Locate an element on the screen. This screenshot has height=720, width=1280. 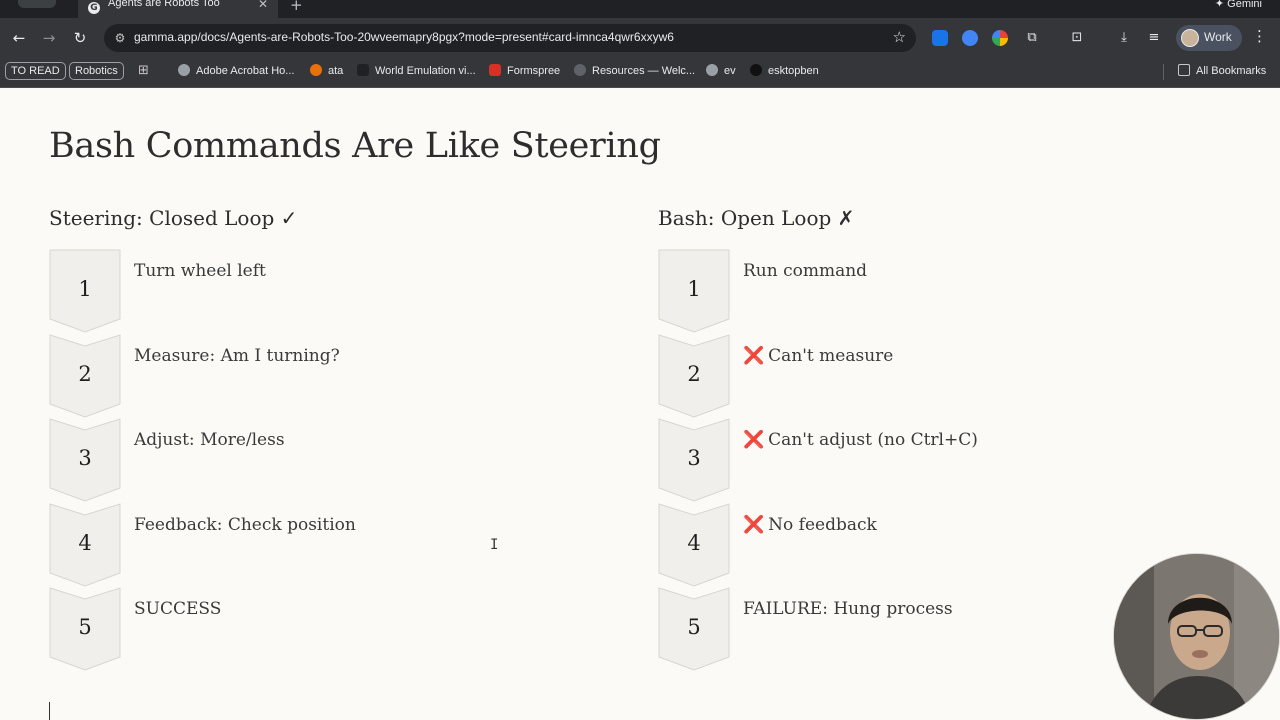
page-icon is located at coordinates (363, 70).